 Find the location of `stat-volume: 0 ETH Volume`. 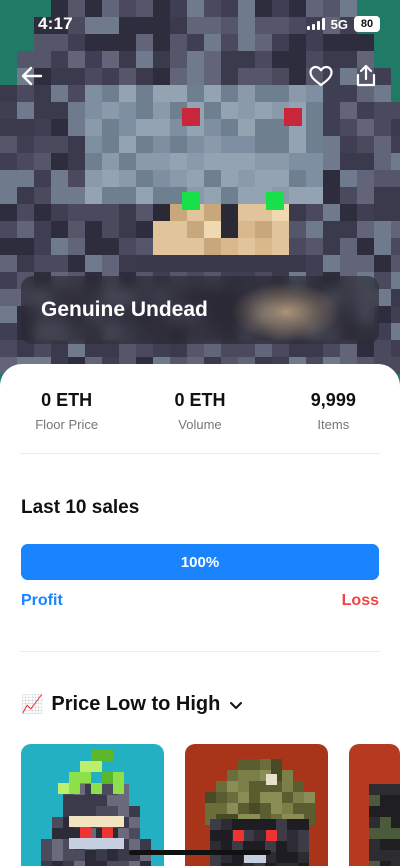

stat-volume: 0 ETH Volume is located at coordinates (199, 411).